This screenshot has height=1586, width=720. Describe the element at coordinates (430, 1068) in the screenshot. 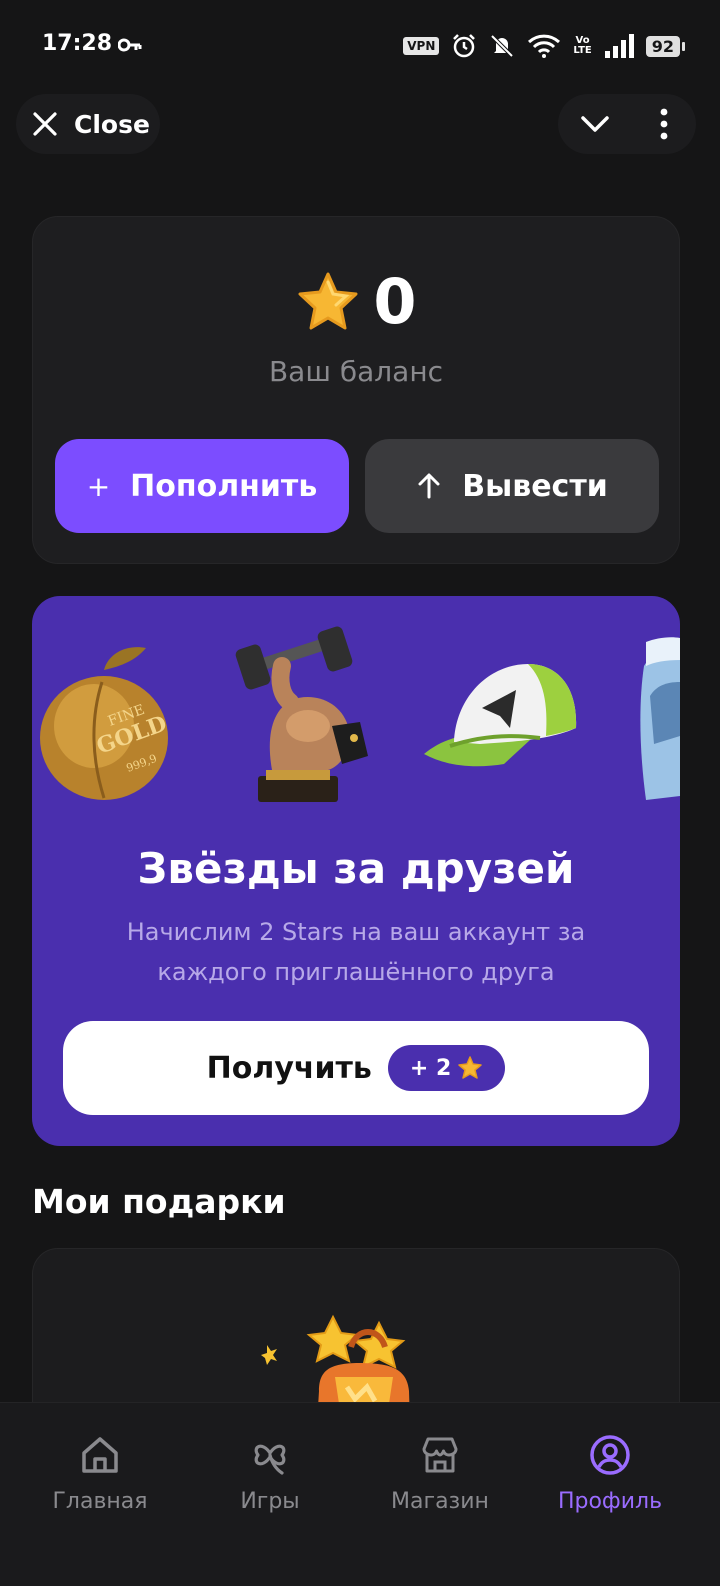

I see `bonus-value: + 2` at that location.